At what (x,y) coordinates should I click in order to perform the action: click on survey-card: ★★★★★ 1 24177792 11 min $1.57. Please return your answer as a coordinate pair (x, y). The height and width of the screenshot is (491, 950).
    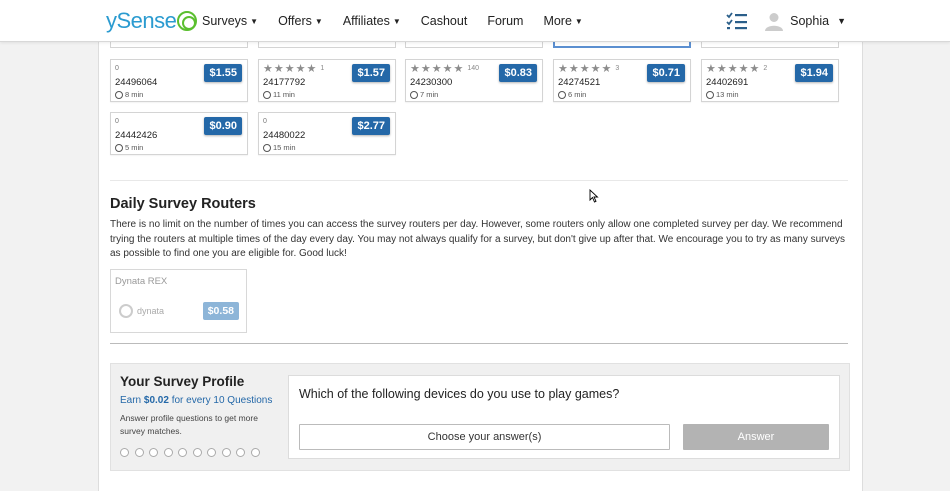
    Looking at the image, I should click on (327, 80).